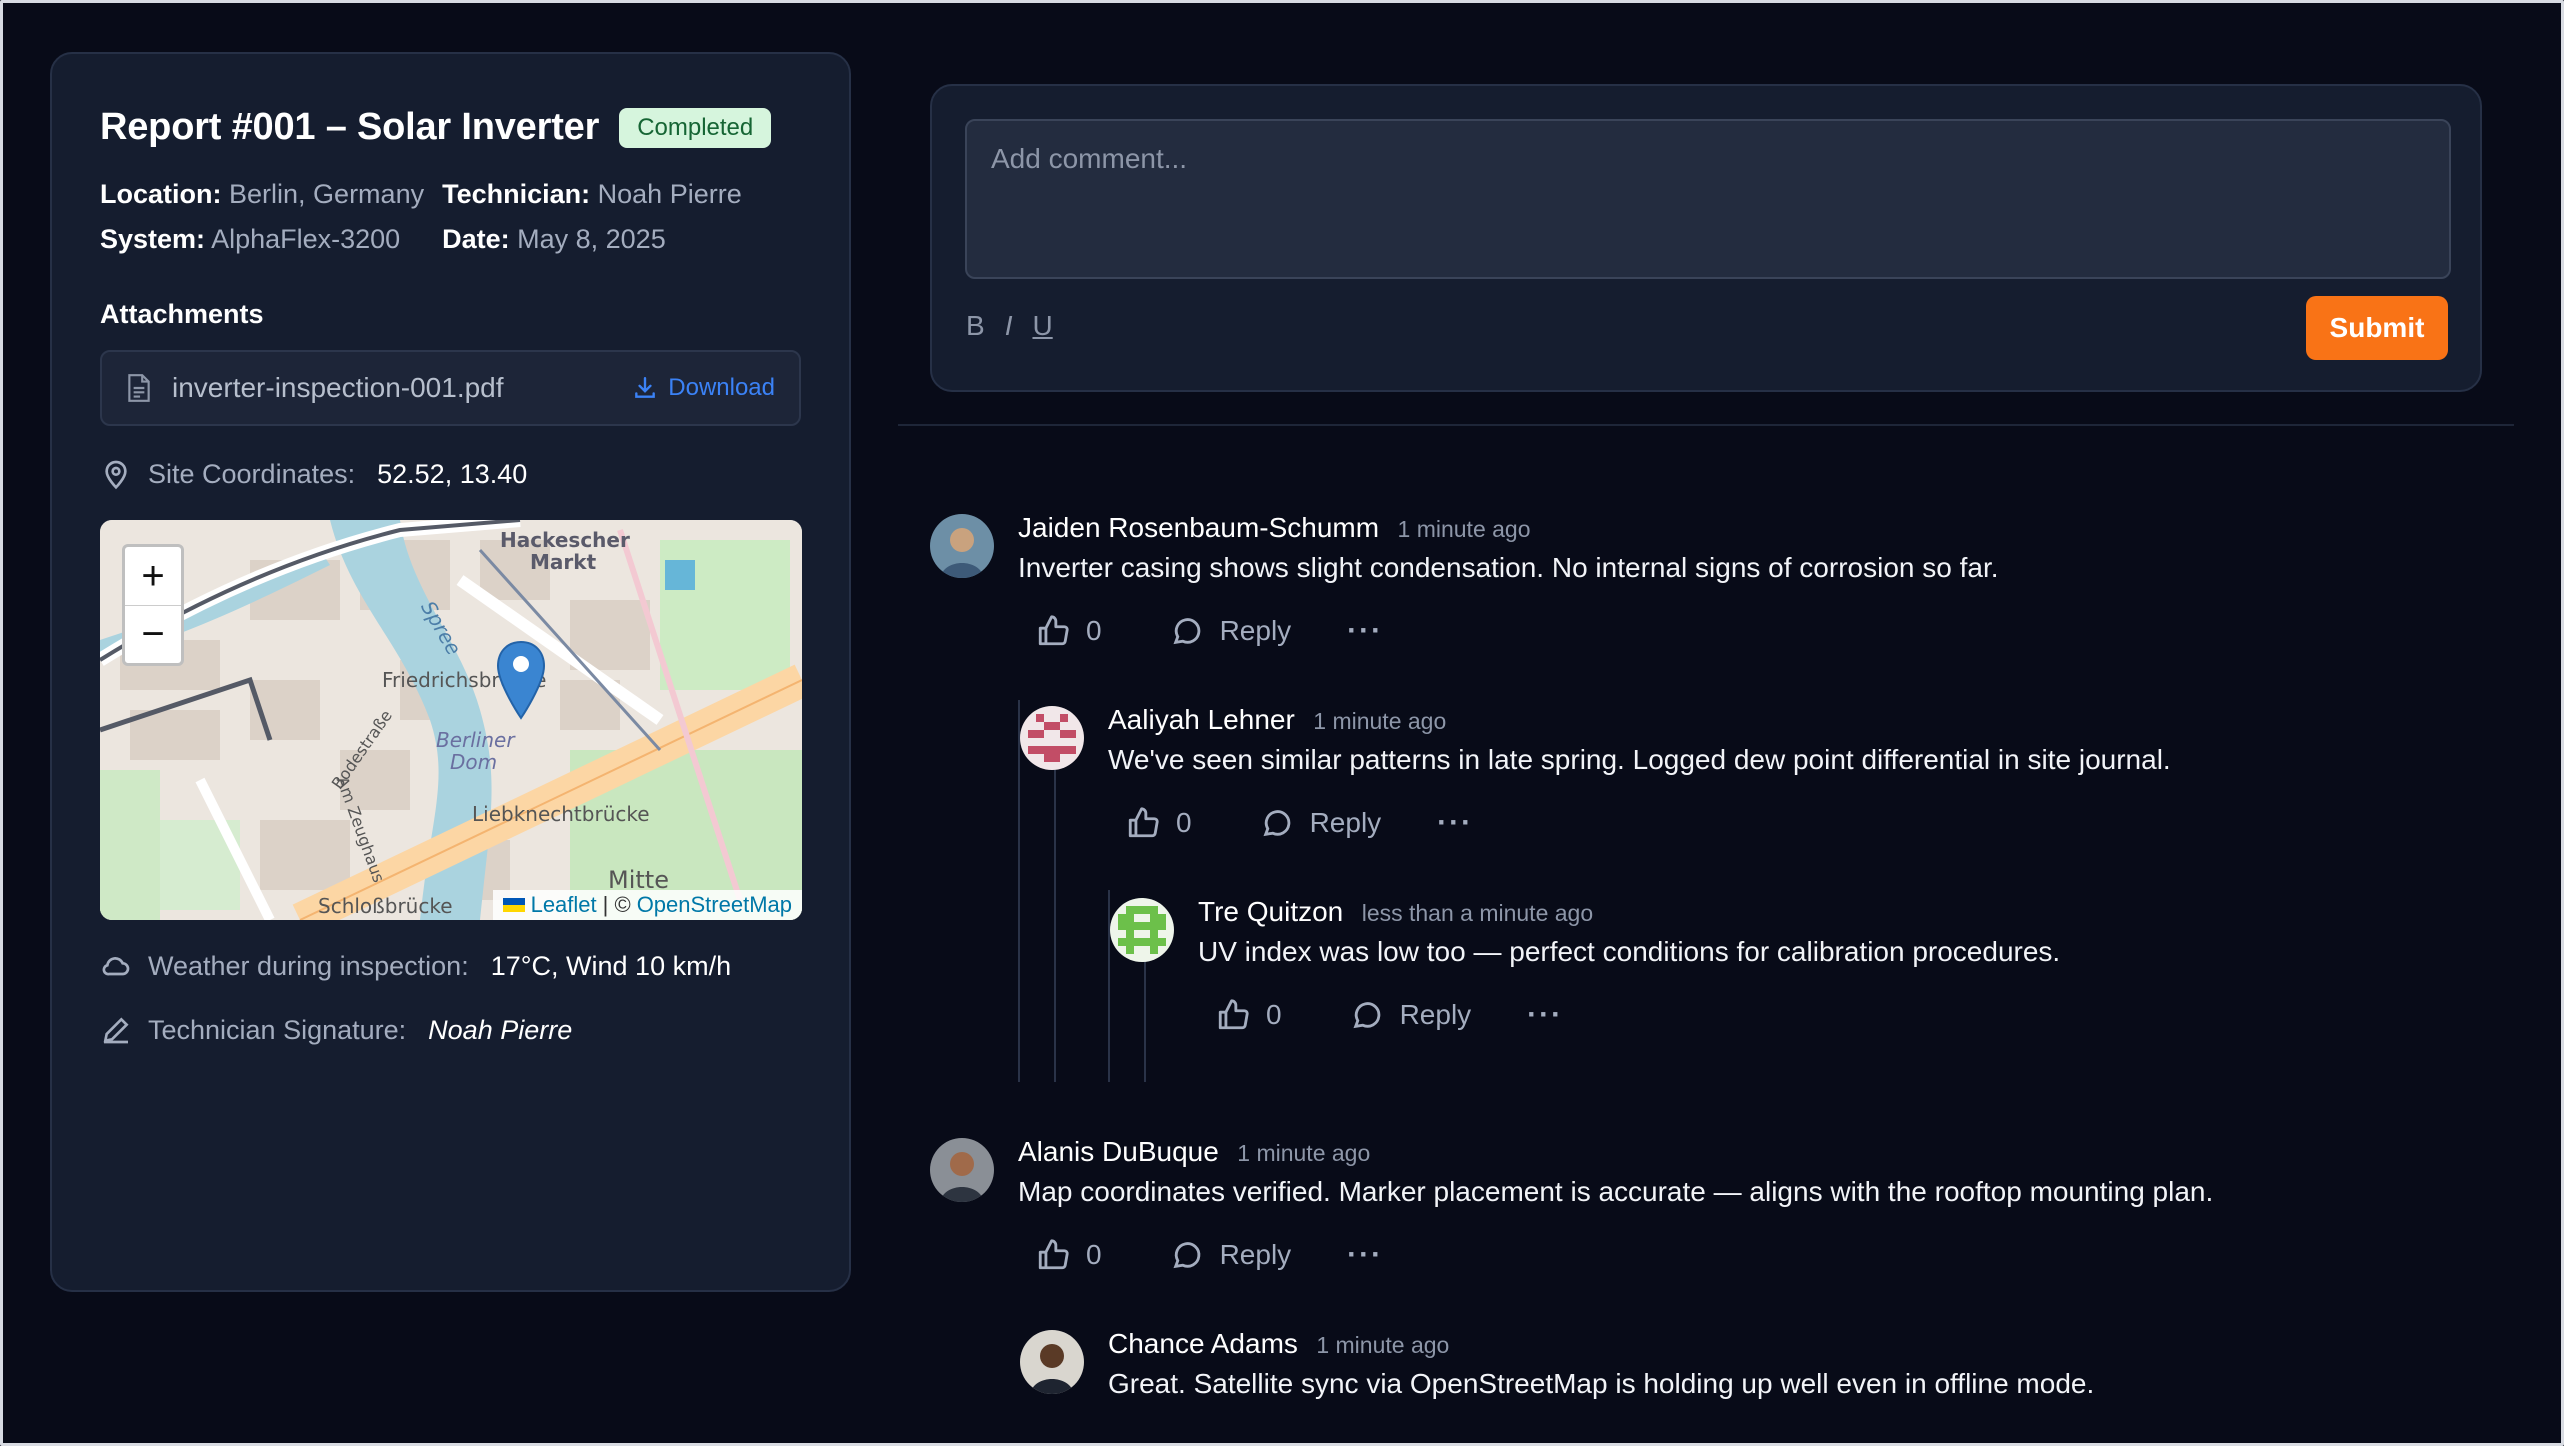  Describe the element at coordinates (975, 326) in the screenshot. I see `bold-button: B` at that location.